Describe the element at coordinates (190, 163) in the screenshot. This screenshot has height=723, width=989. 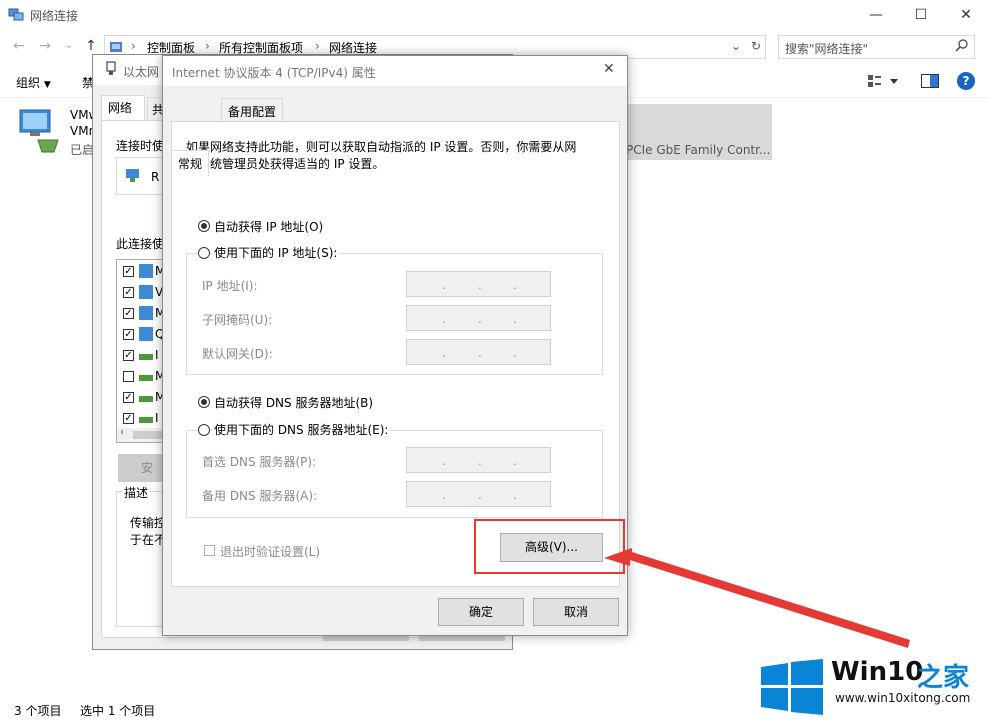
I see `tab-general: 常规` at that location.